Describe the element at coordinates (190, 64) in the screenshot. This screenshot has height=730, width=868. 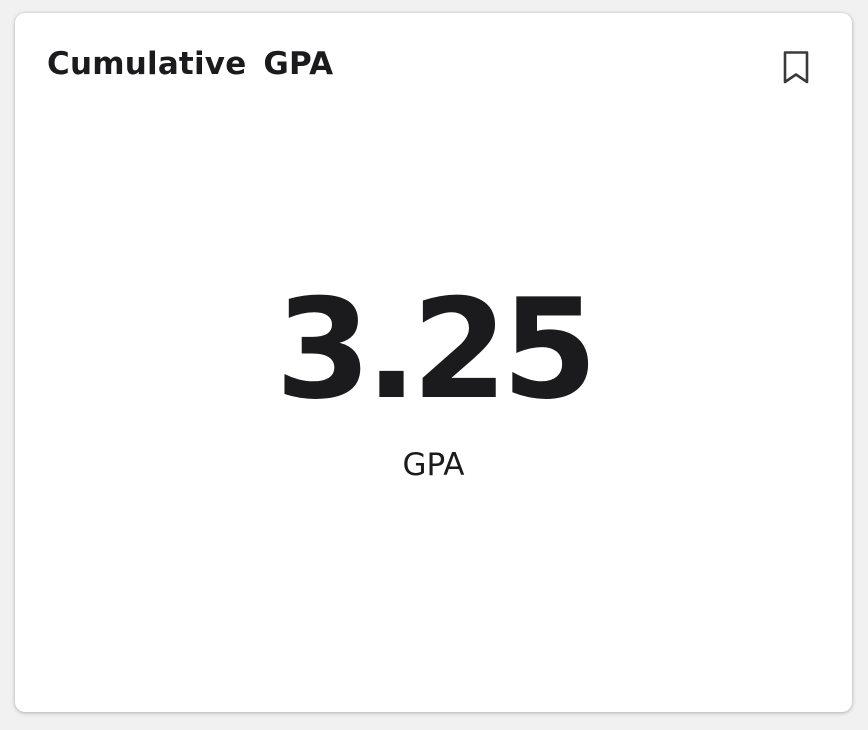
I see `card-title: Cumulative GPA` at that location.